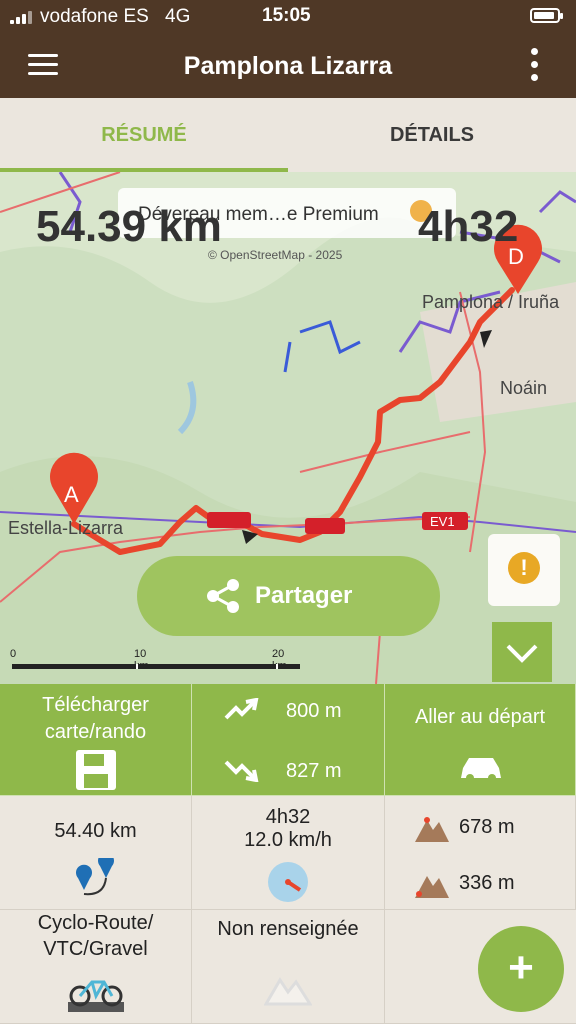 The height and width of the screenshot is (1024, 576). I want to click on page-title: Pamplona Lizarra, so click(288, 66).